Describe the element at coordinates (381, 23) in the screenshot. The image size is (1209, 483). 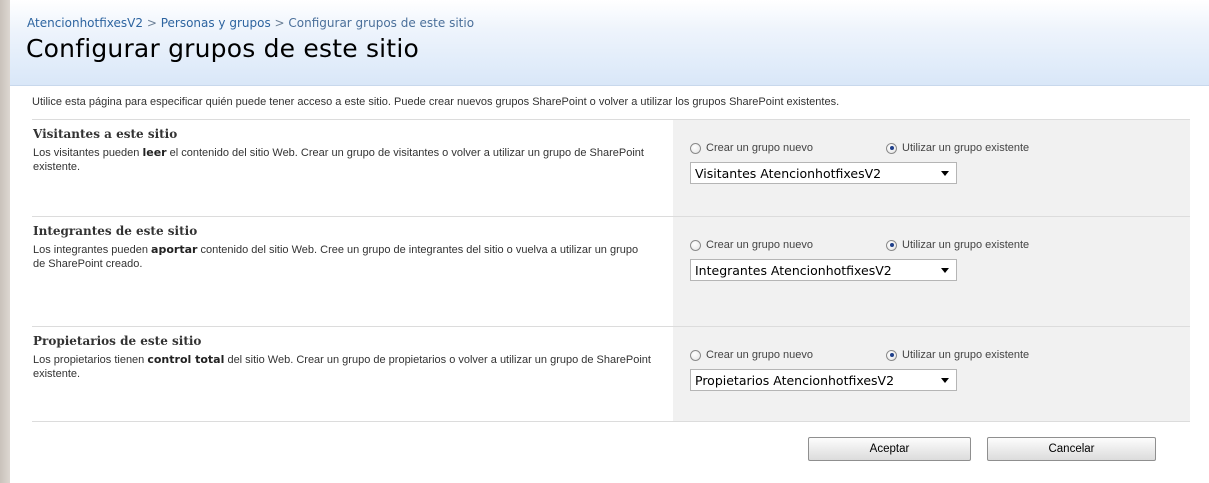
I see `breadcrumb-current: Configurar grupos de este sitio` at that location.